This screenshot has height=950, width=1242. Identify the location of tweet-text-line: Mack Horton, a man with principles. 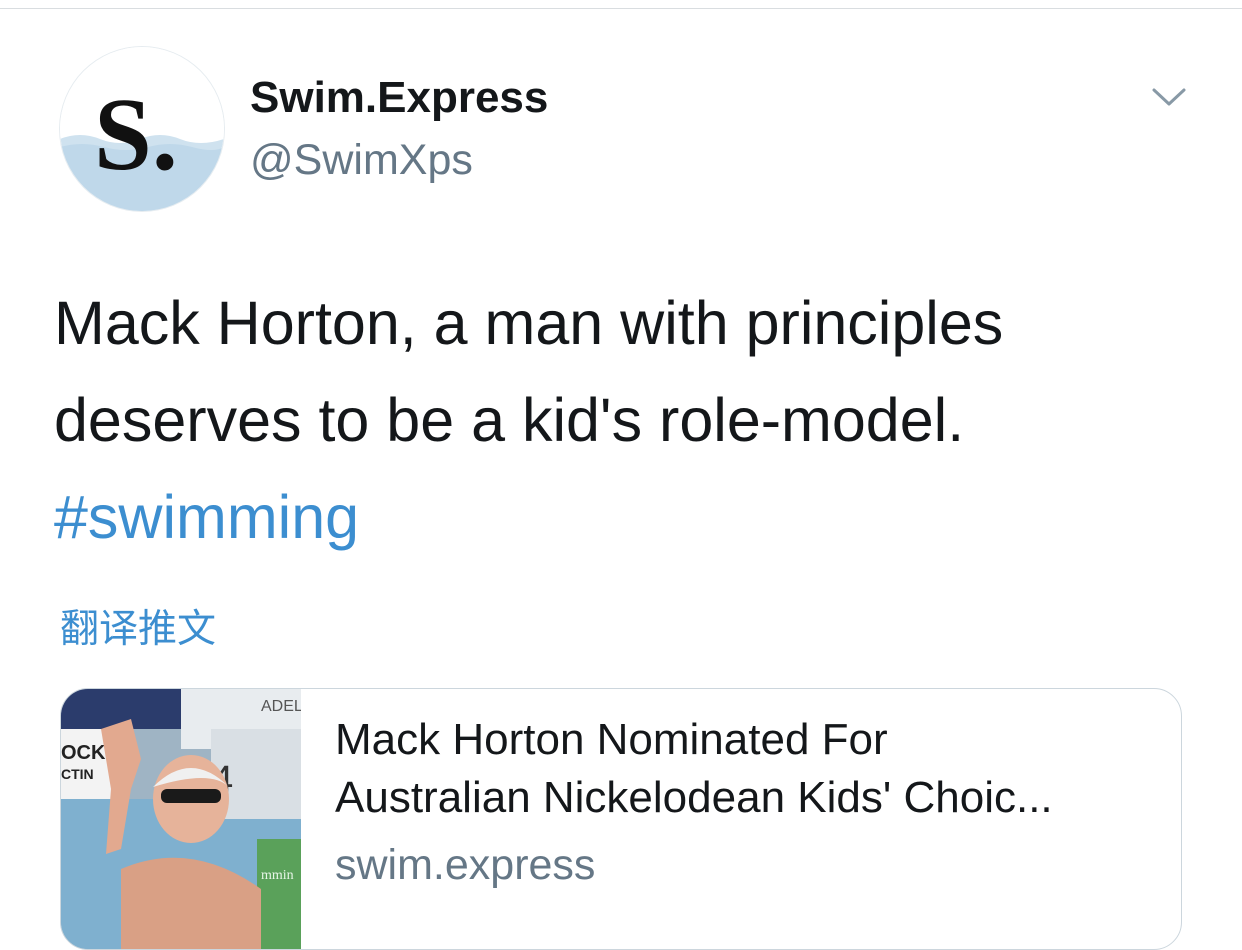
(529, 323).